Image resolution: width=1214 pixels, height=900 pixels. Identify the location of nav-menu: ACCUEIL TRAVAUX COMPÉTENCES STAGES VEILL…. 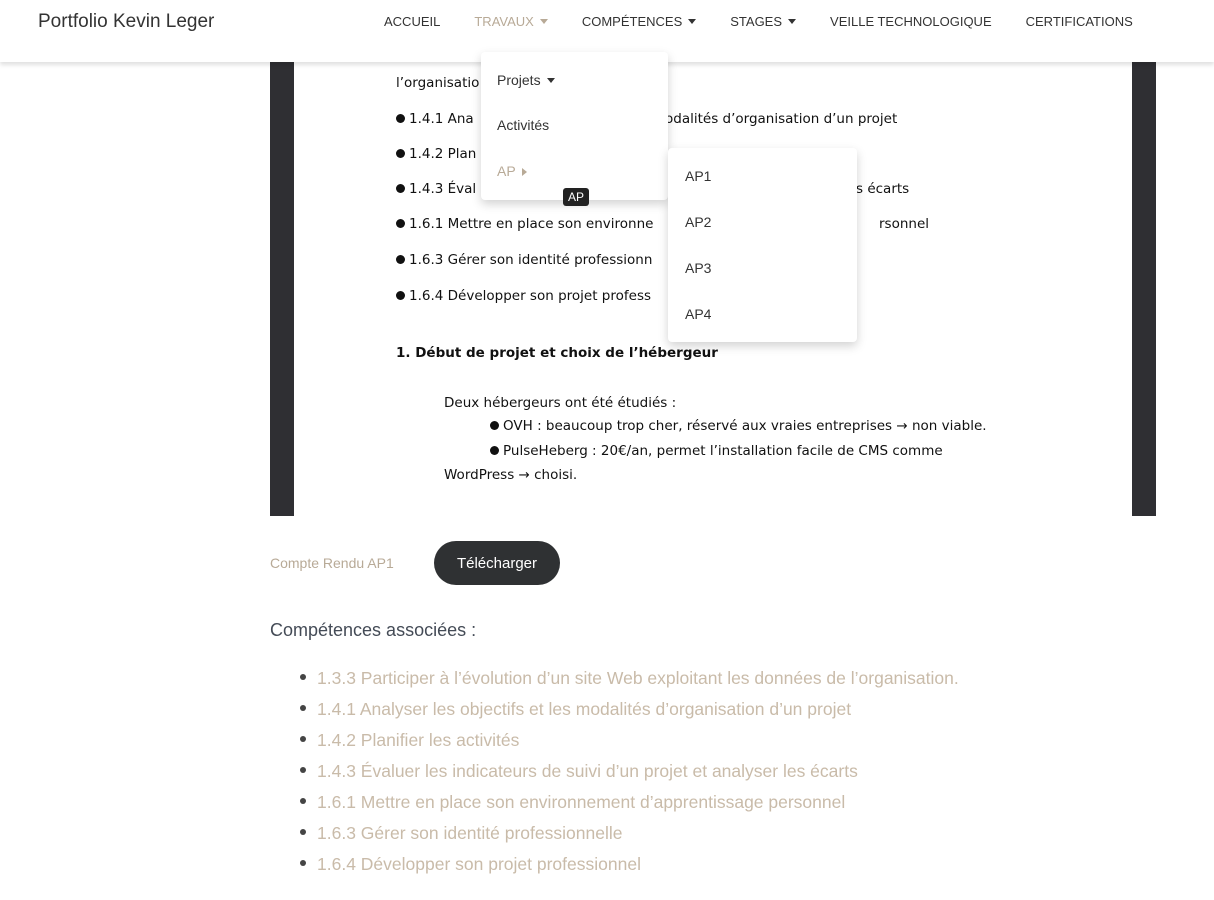
(775, 21).